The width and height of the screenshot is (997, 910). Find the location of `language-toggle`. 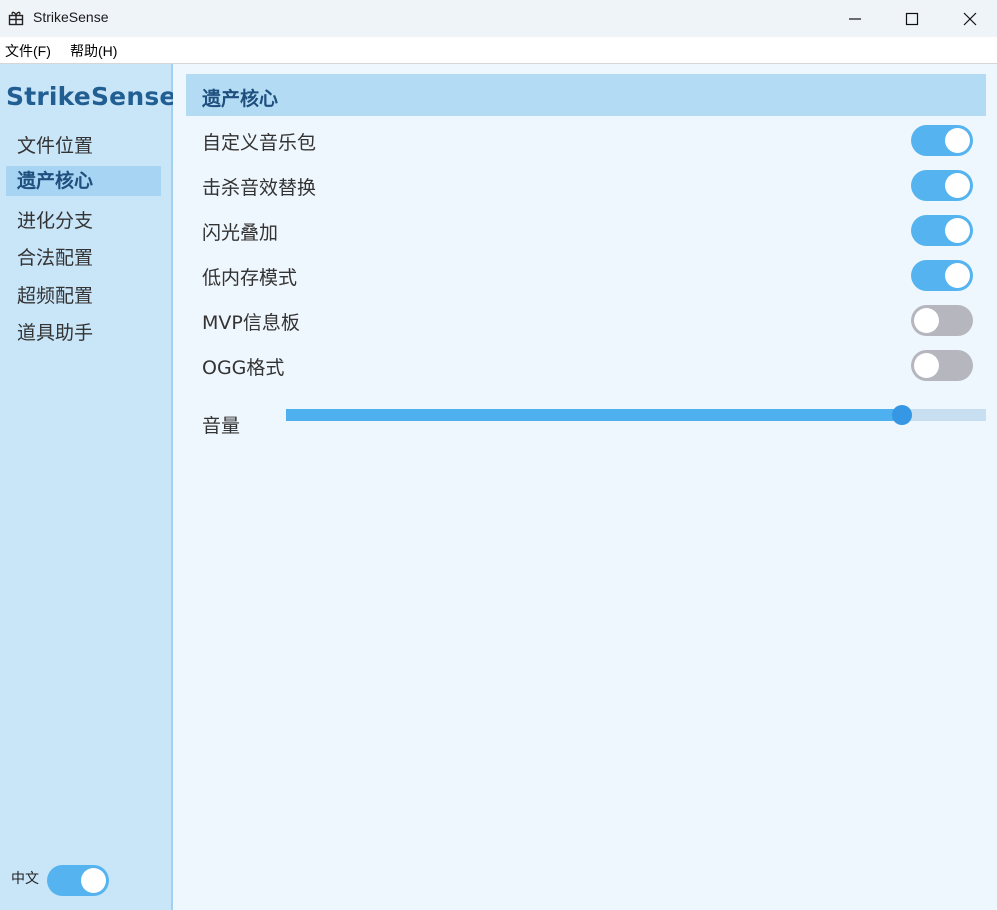

language-toggle is located at coordinates (78, 880).